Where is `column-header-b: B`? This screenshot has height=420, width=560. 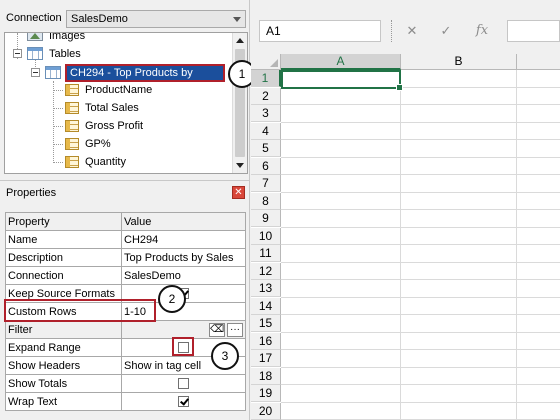 column-header-b: B is located at coordinates (459, 62).